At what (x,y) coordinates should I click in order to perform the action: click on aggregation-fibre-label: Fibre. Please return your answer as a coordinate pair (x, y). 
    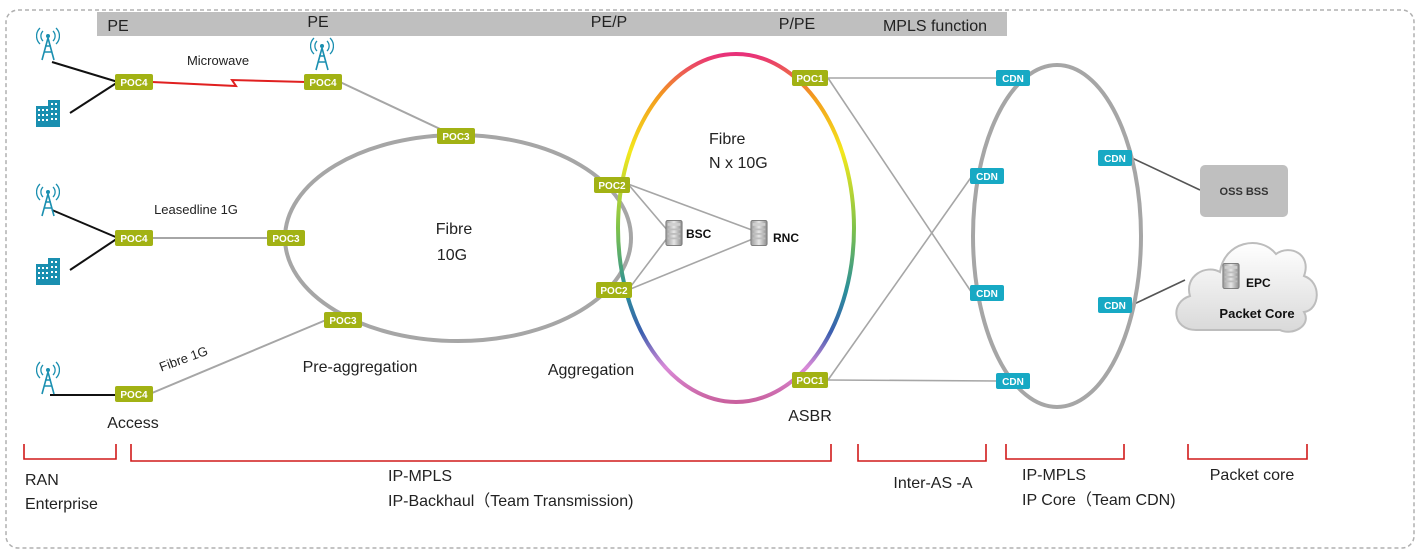
    Looking at the image, I should click on (727, 139).